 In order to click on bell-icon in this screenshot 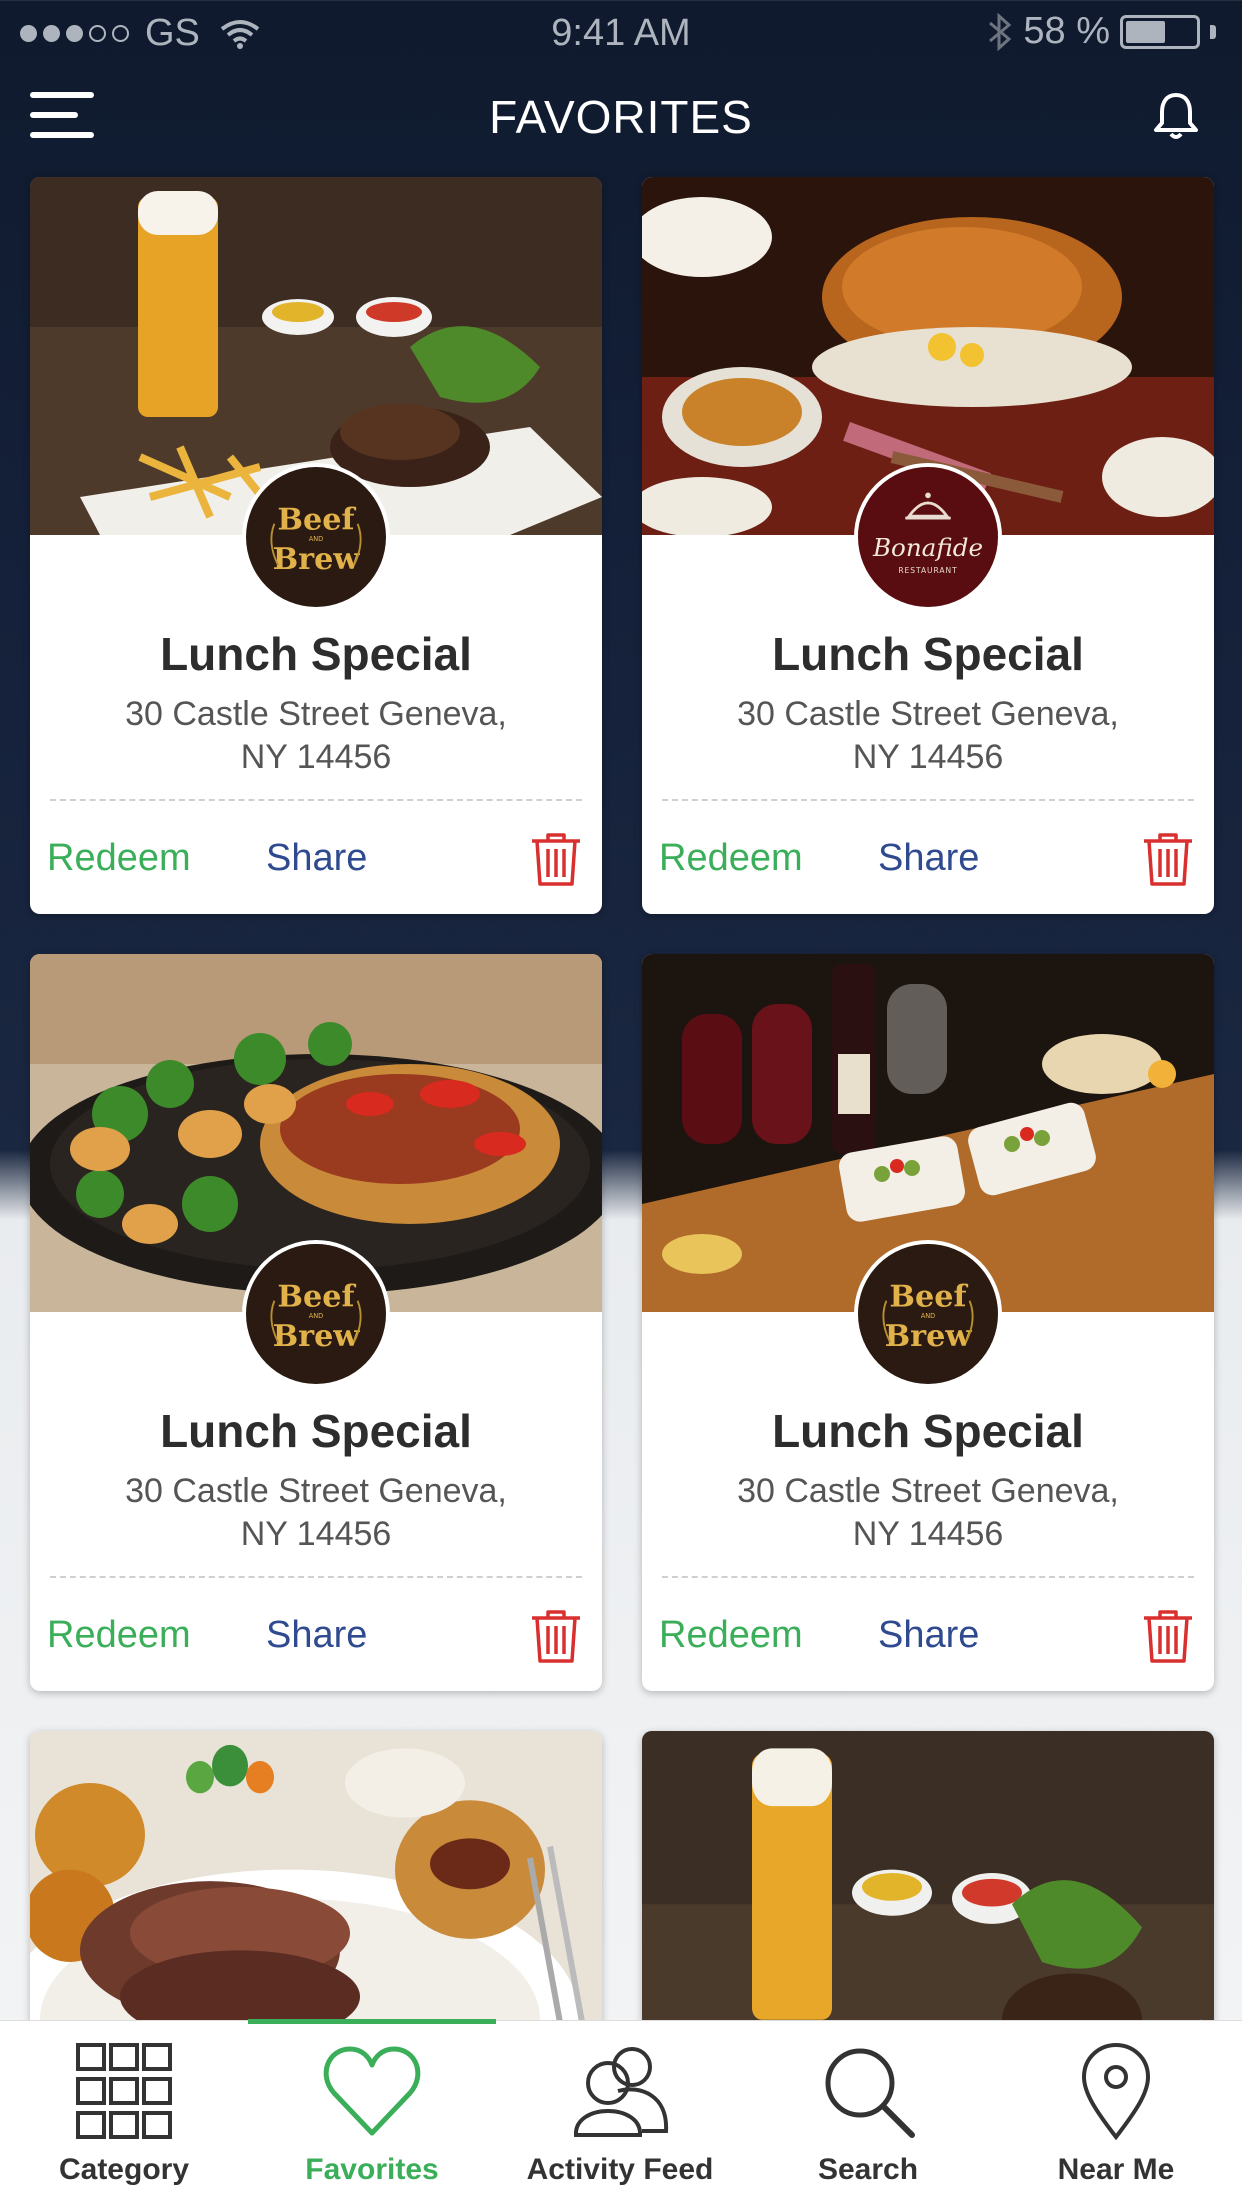, I will do `click(1176, 116)`.